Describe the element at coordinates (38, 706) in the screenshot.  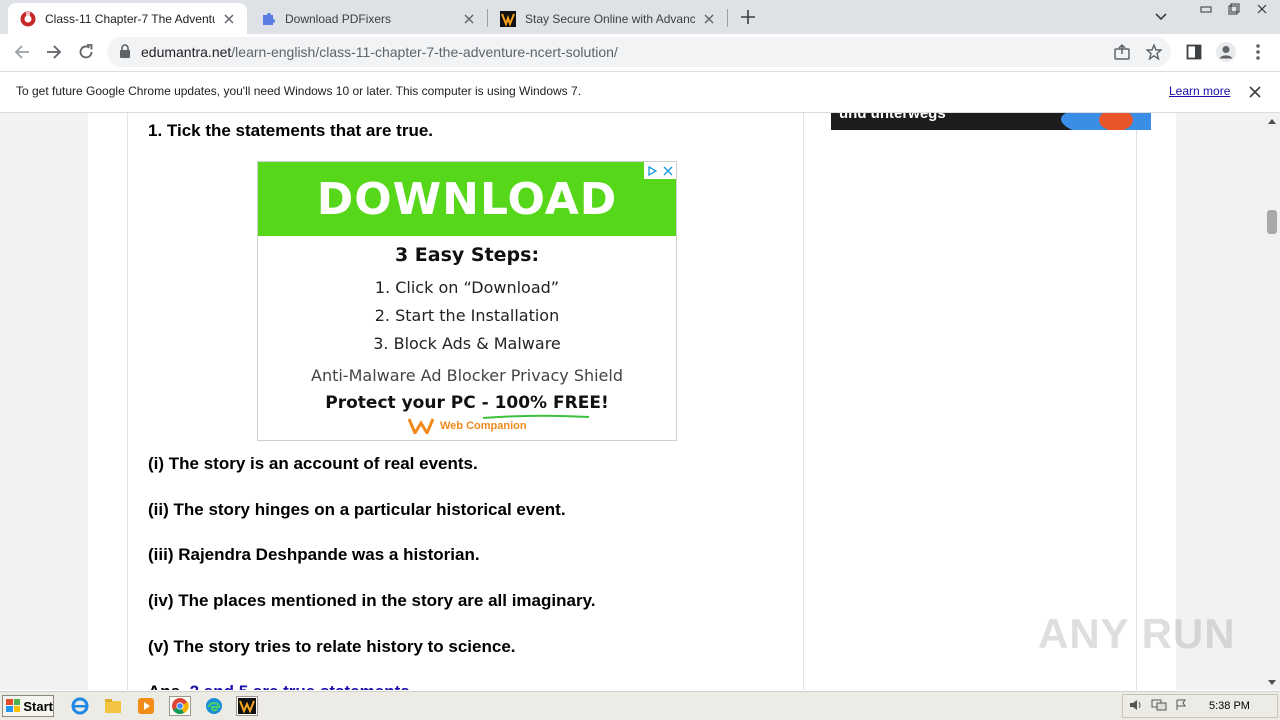
I see `start-label: Start` at that location.